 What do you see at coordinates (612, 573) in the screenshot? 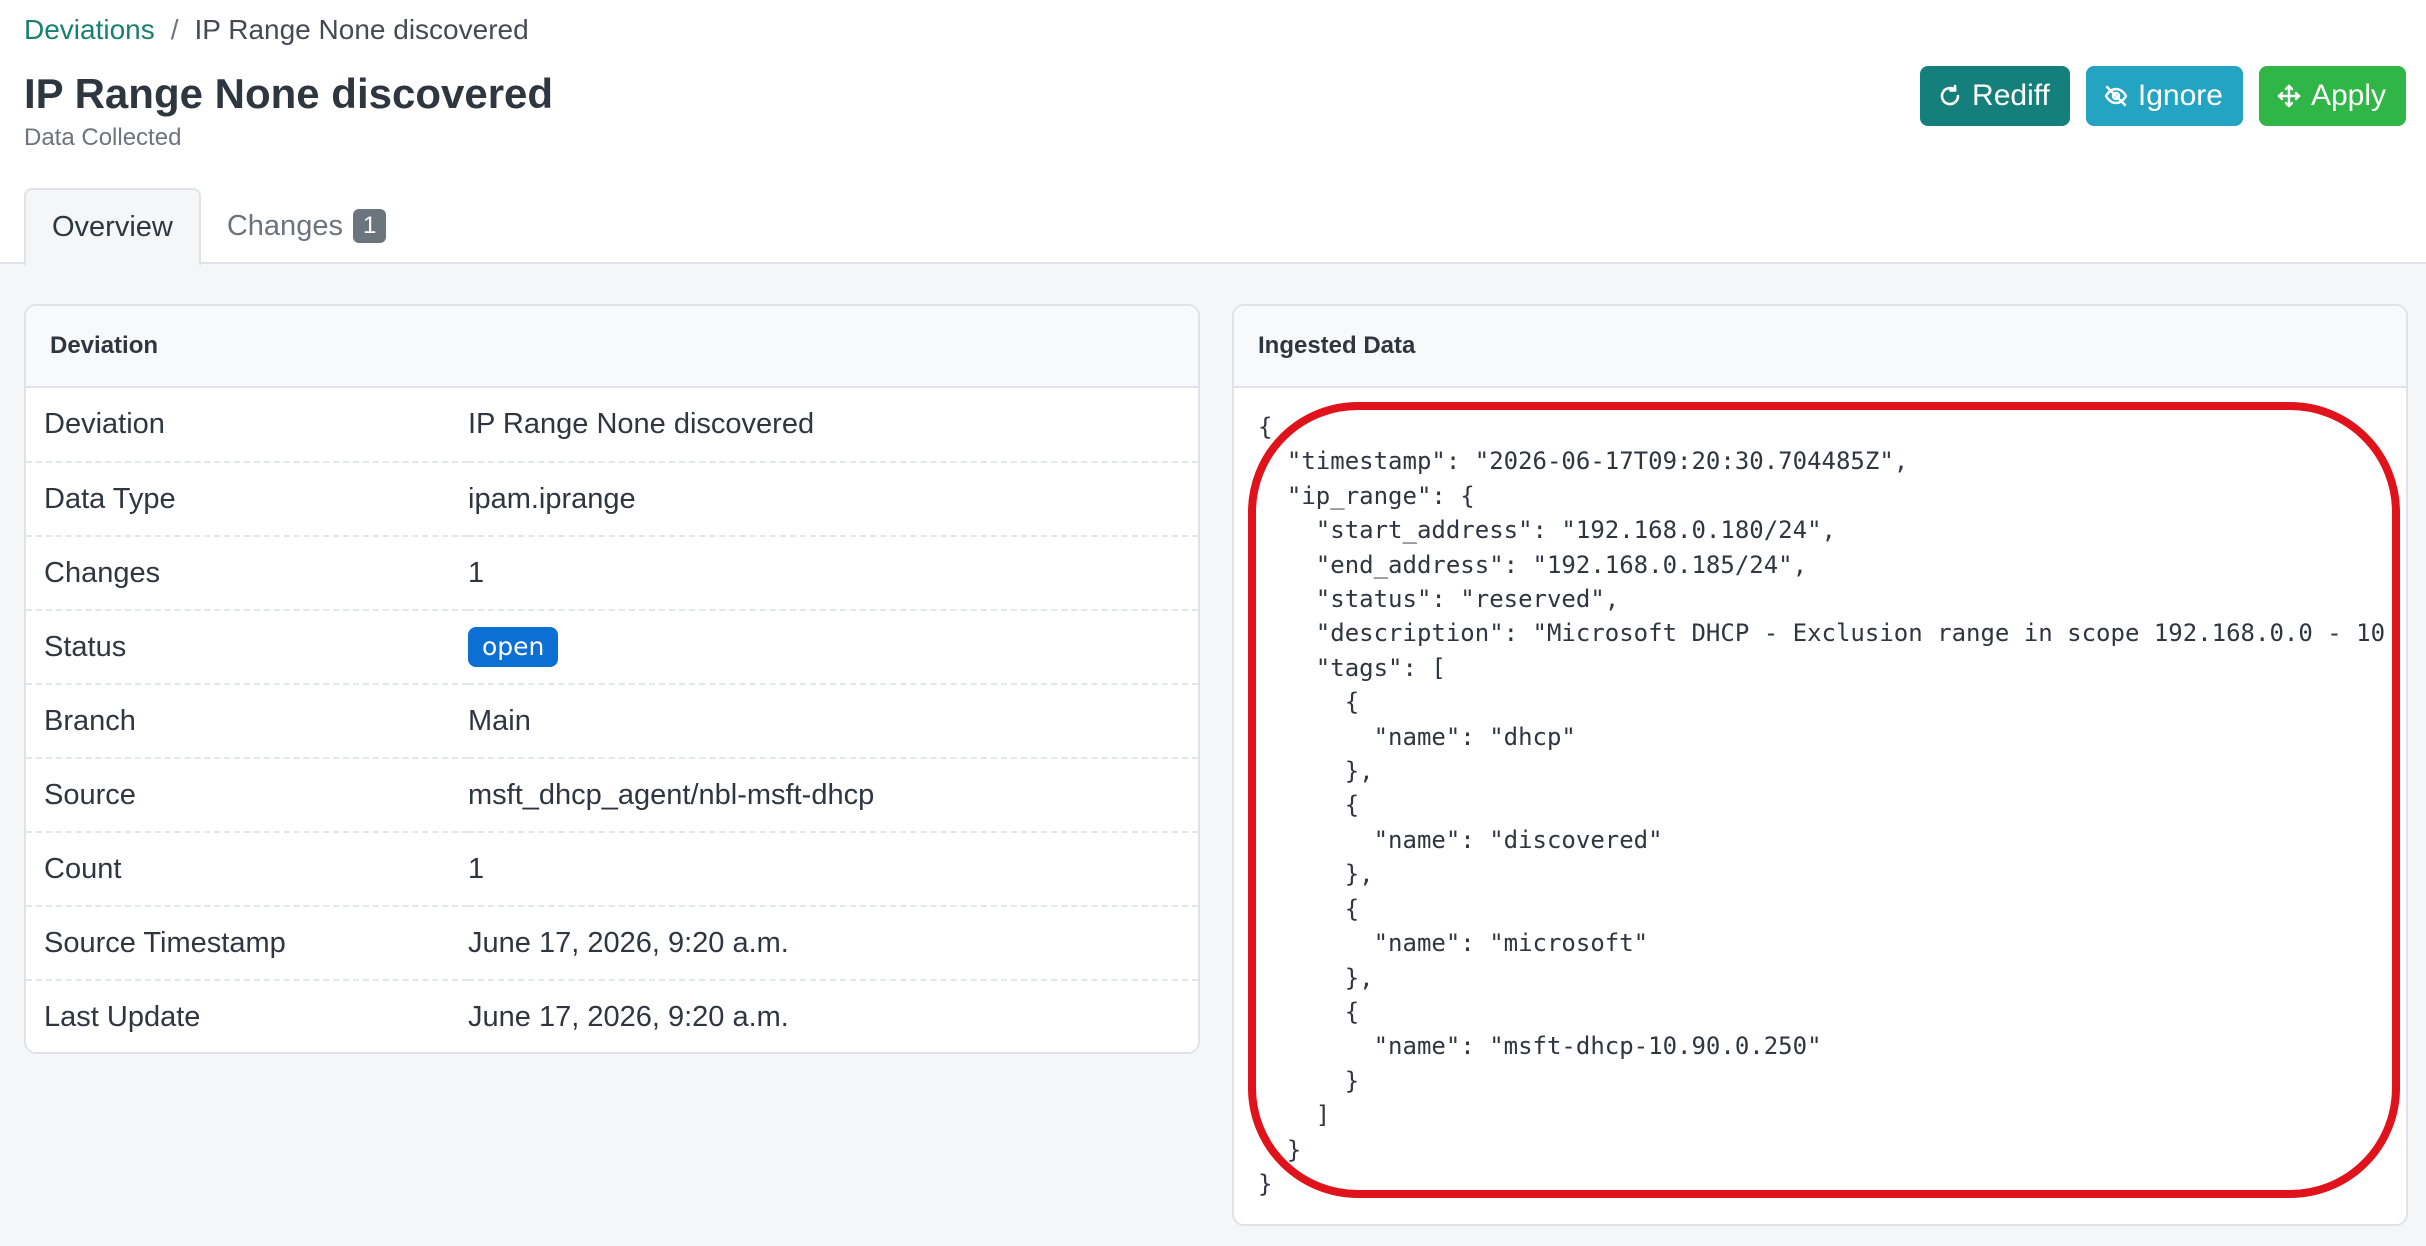
I see `table-row: Changes 1` at bounding box center [612, 573].